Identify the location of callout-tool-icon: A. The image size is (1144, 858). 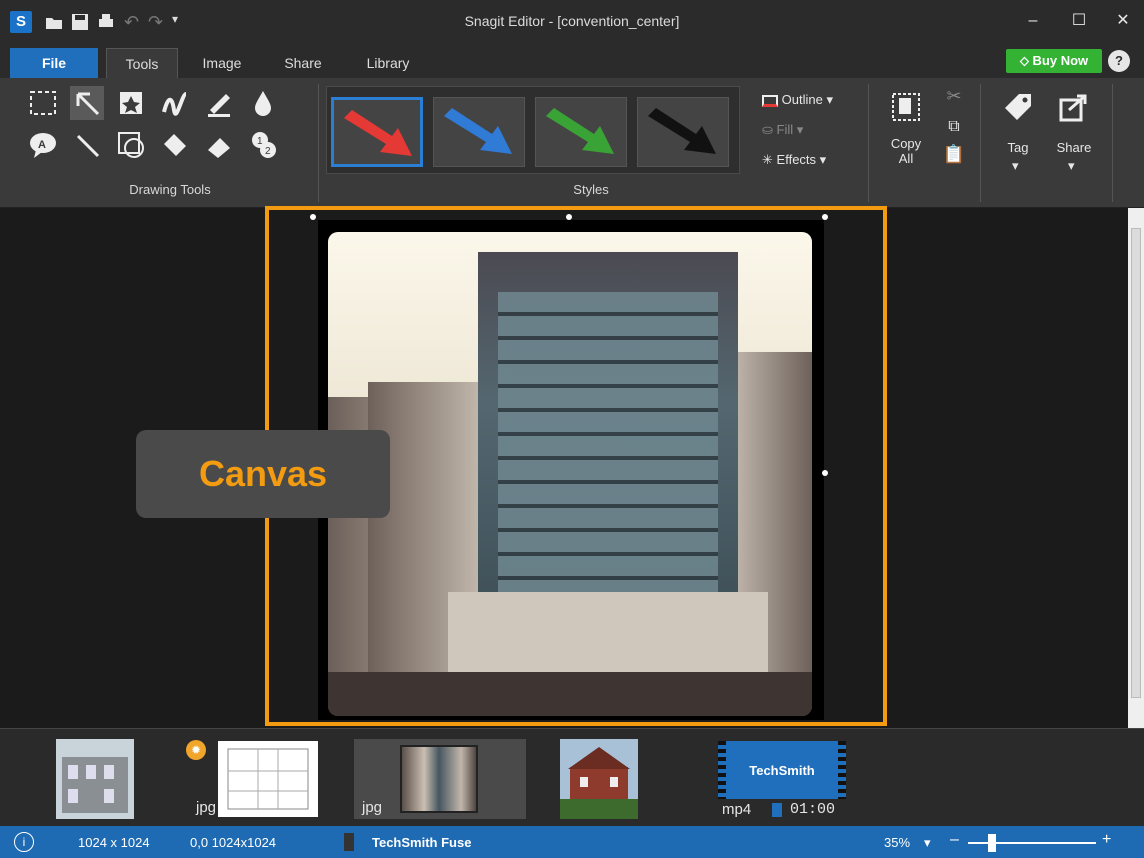
(43, 145).